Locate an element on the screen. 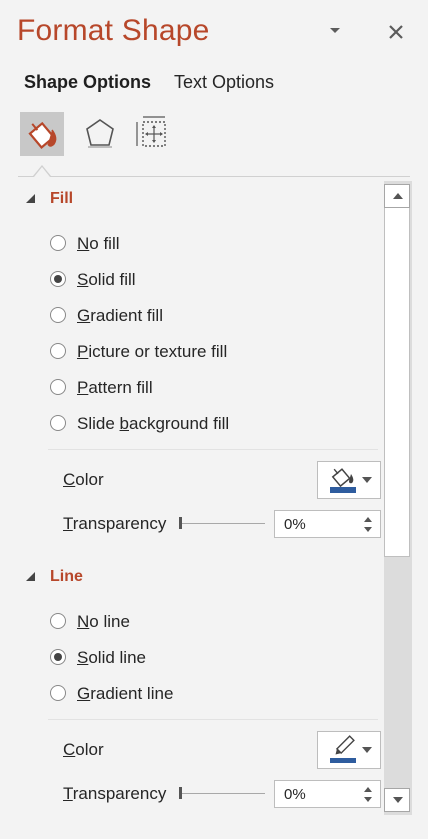 This screenshot has width=428, height=839. fill-color-swatch is located at coordinates (343, 490).